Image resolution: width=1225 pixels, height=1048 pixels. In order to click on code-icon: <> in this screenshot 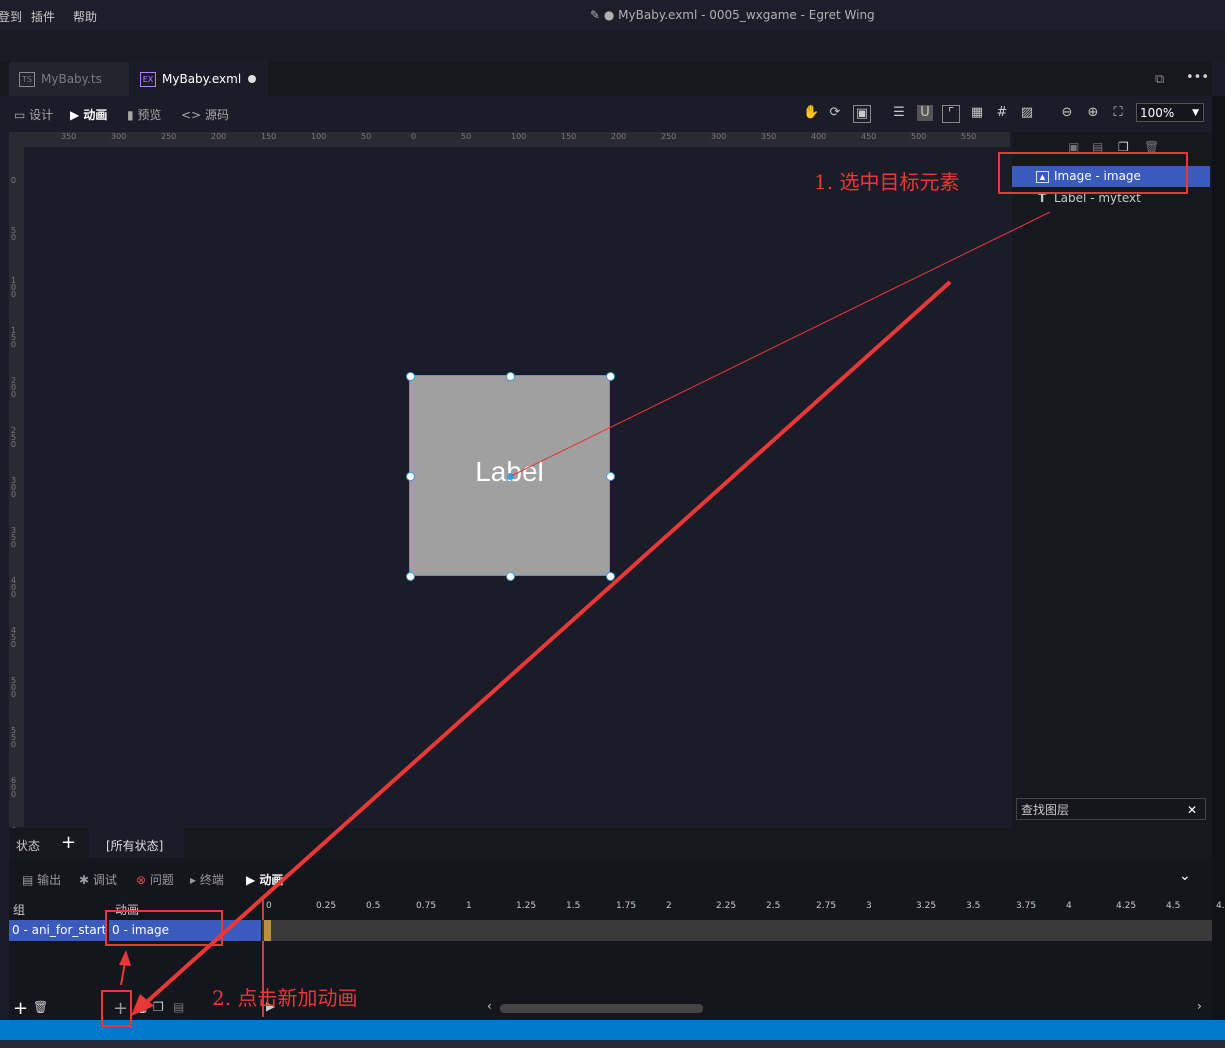, I will do `click(193, 115)`.